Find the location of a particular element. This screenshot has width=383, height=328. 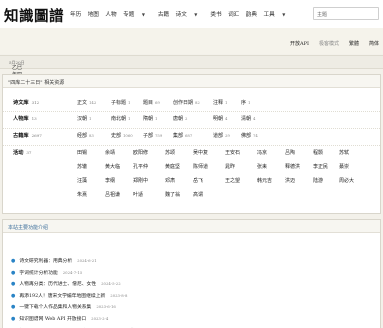

resource-link: 郑刚中 is located at coordinates (140, 180).